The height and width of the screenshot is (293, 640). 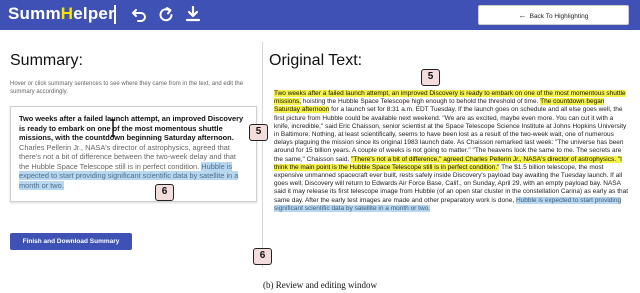 What do you see at coordinates (166, 14) in the screenshot?
I see `redo-icon` at bounding box center [166, 14].